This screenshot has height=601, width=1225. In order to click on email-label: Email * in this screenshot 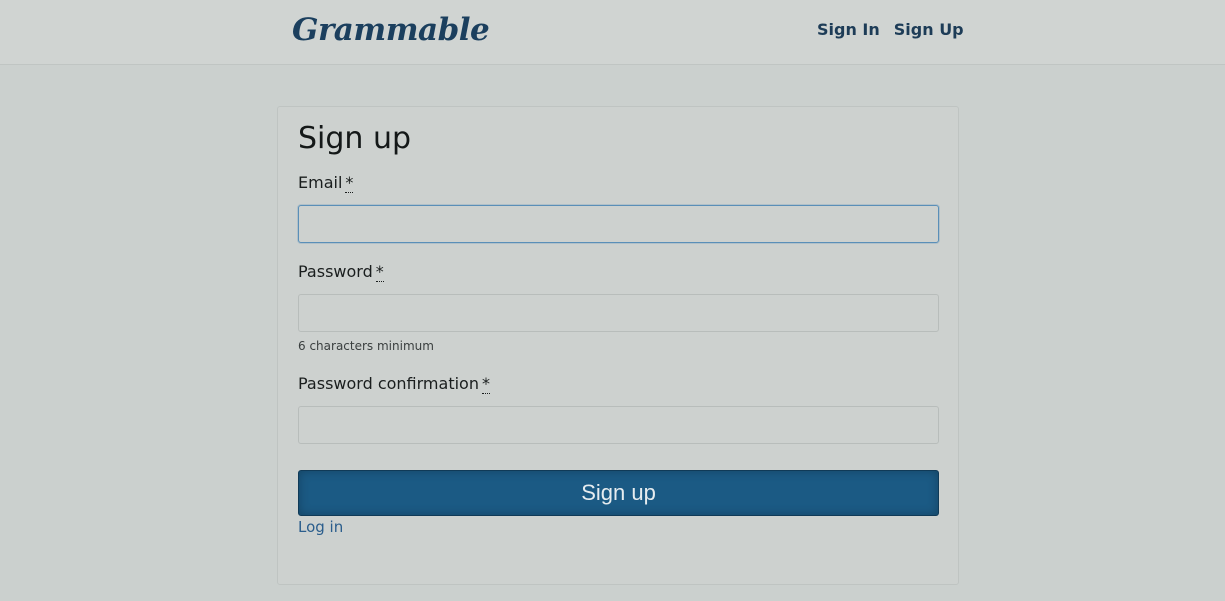, I will do `click(326, 183)`.